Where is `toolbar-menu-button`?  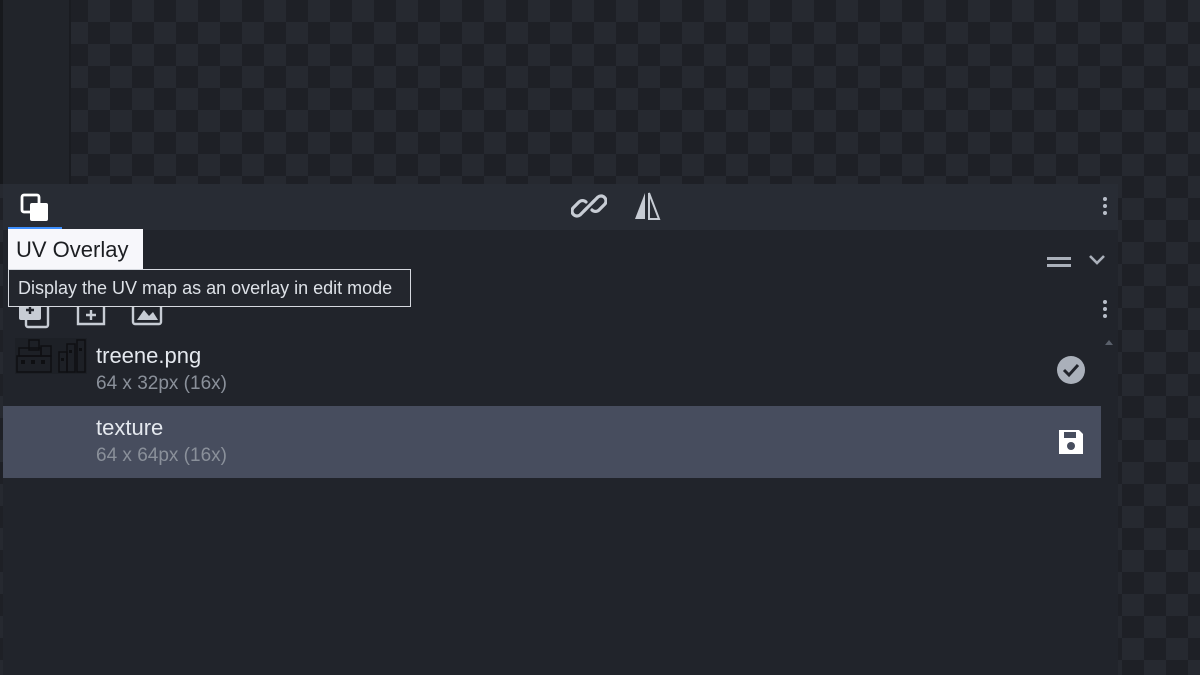
toolbar-menu-button is located at coordinates (1105, 206).